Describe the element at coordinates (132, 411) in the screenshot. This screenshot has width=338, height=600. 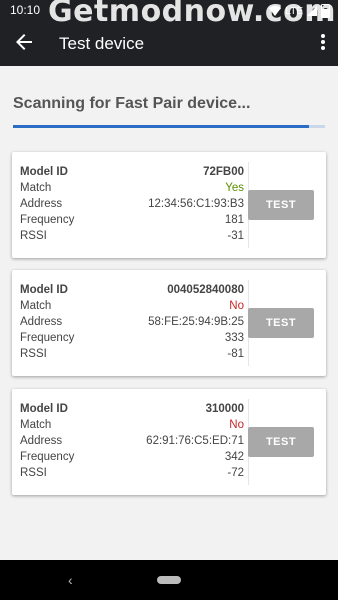
I see `model-id-row: Model ID 310000` at that location.